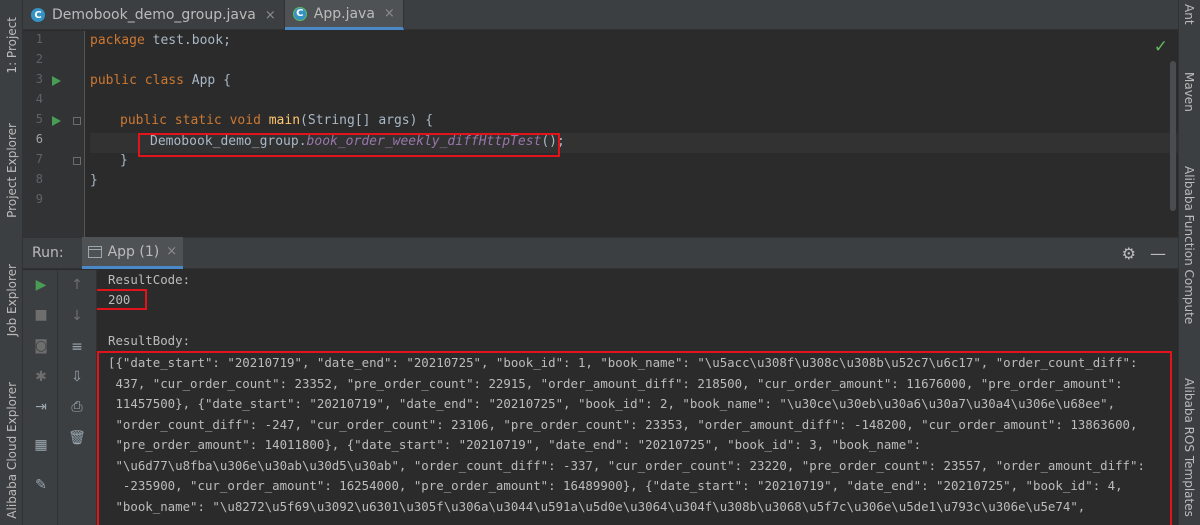 Image resolution: width=1200 pixels, height=525 pixels. What do you see at coordinates (39, 139) in the screenshot?
I see `line-number: 6` at bounding box center [39, 139].